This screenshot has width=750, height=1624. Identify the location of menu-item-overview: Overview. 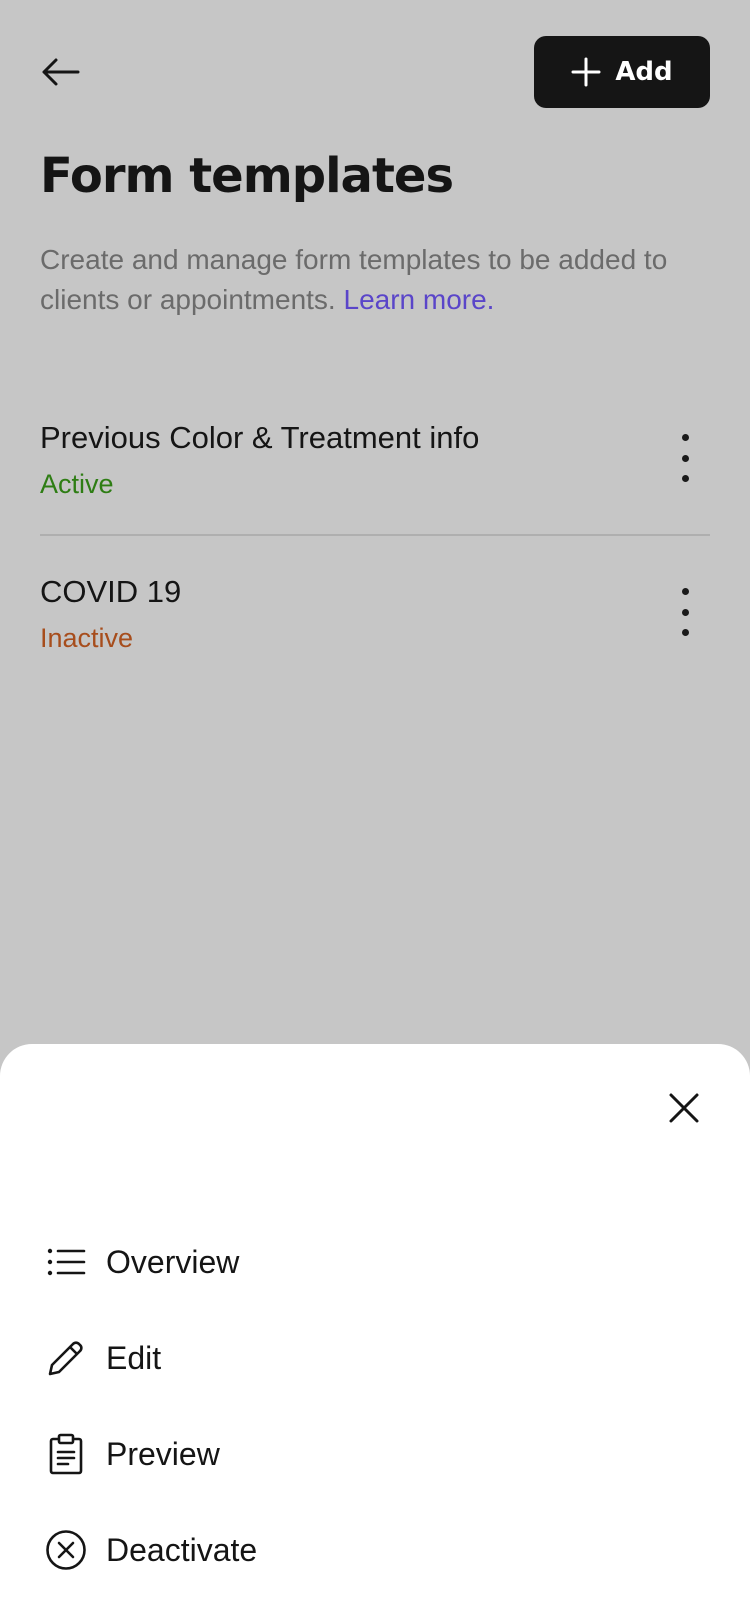
(374, 1262).